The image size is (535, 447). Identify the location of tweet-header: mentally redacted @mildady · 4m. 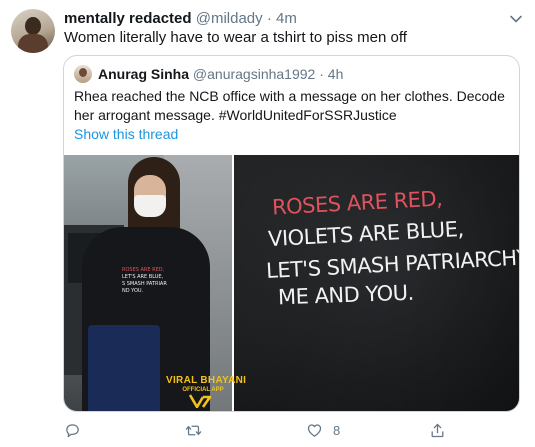
(180, 19).